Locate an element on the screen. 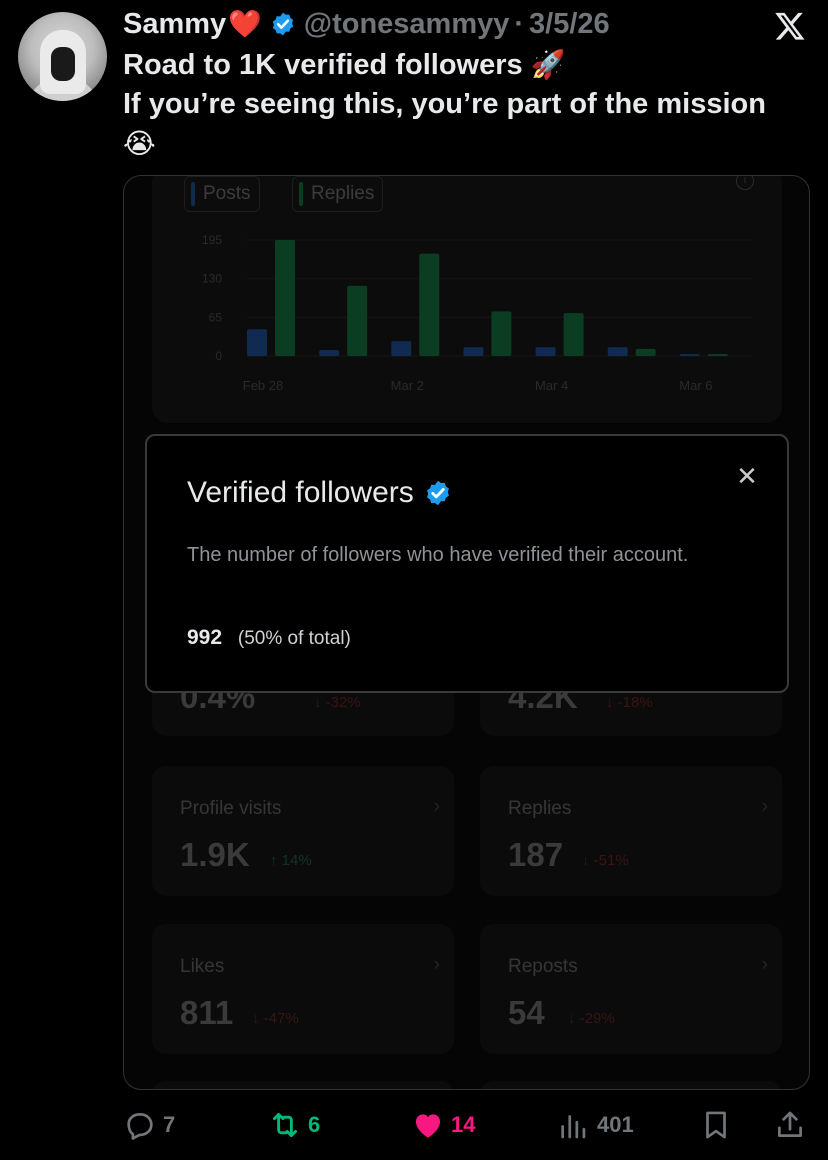  bookmark-icon is located at coordinates (716, 1125).